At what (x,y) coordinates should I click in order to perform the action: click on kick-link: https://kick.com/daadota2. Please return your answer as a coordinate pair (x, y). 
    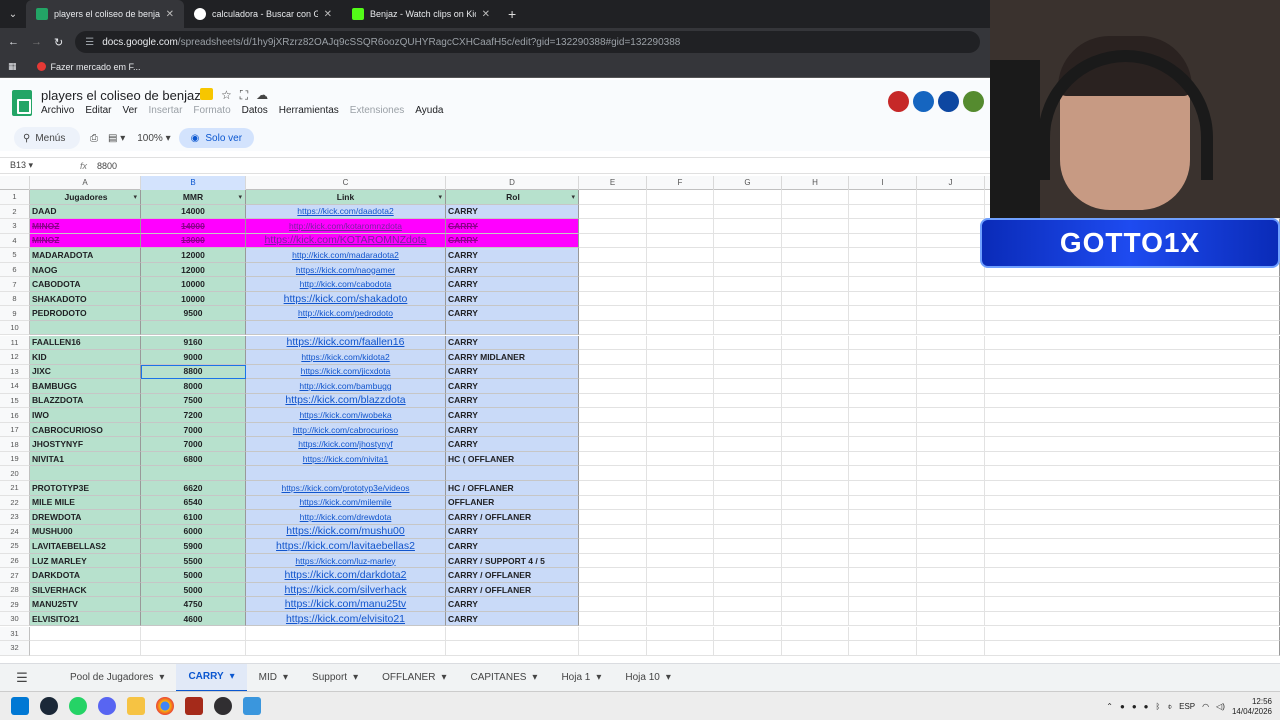
    Looking at the image, I should click on (346, 212).